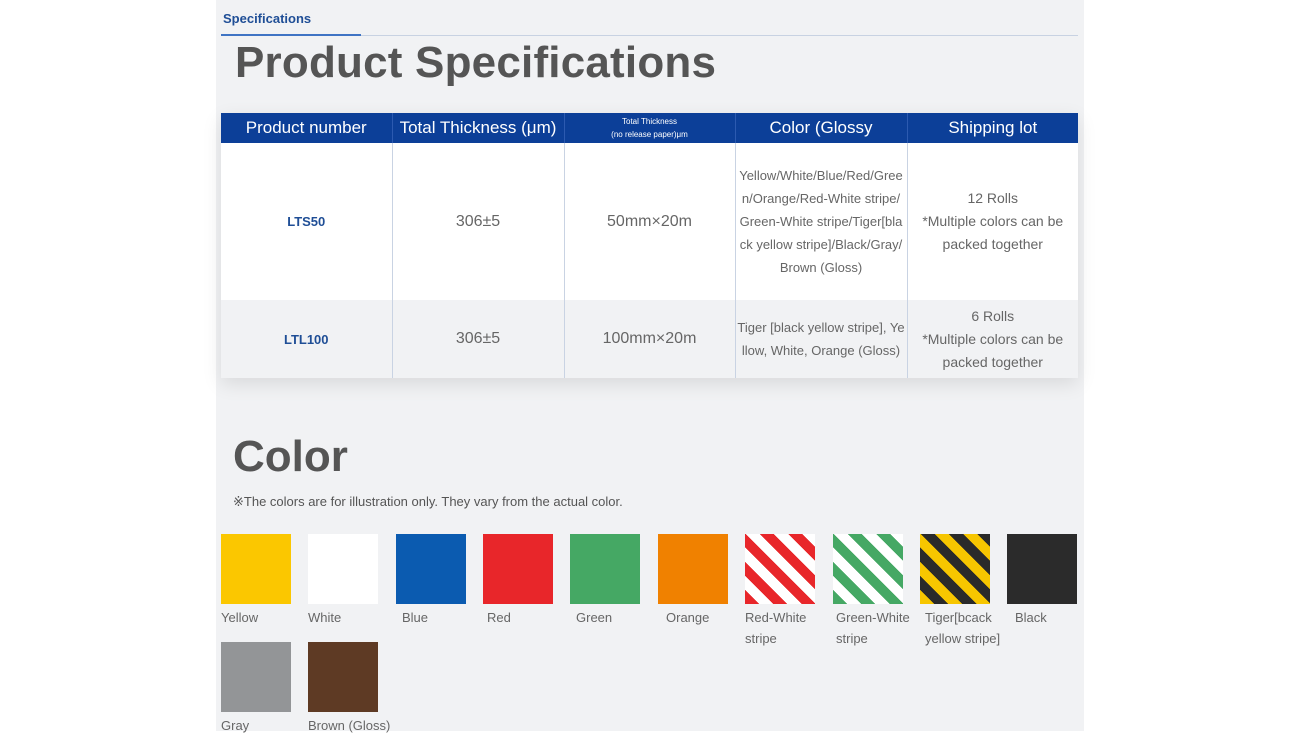 The width and height of the screenshot is (1300, 736). Describe the element at coordinates (958, 617) in the screenshot. I see `swatch-label-line-1: Tiger[bcack` at that location.